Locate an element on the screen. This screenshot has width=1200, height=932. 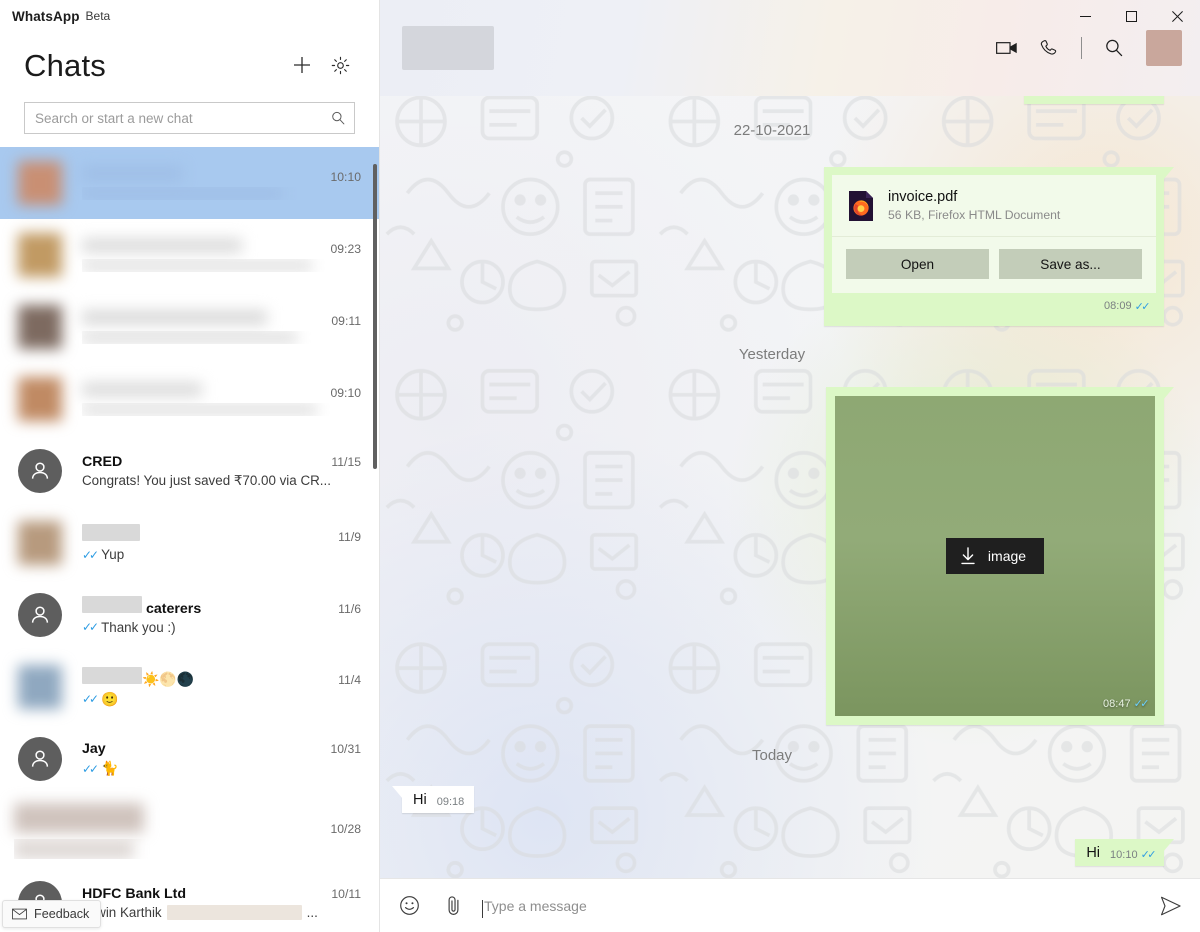
message-composer is located at coordinates (790, 905).